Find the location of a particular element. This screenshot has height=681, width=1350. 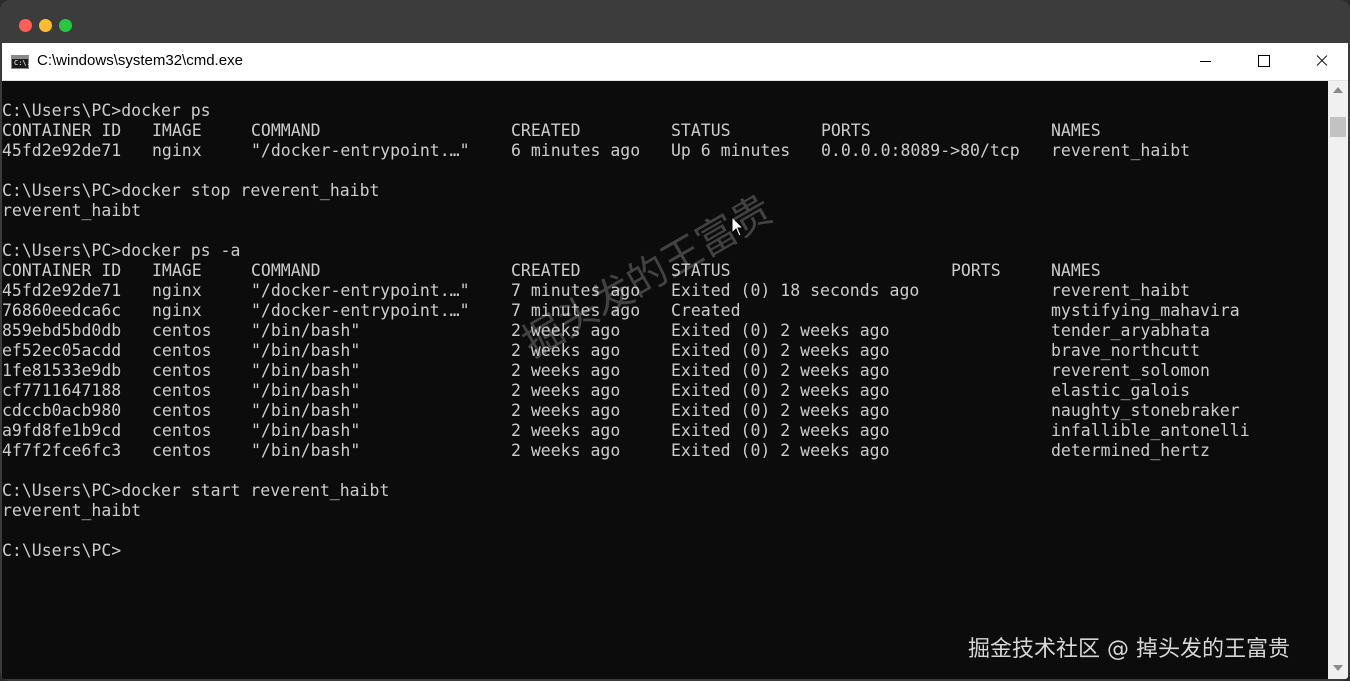

cell-container-id: cdccb0acb980 is located at coordinates (62, 410).